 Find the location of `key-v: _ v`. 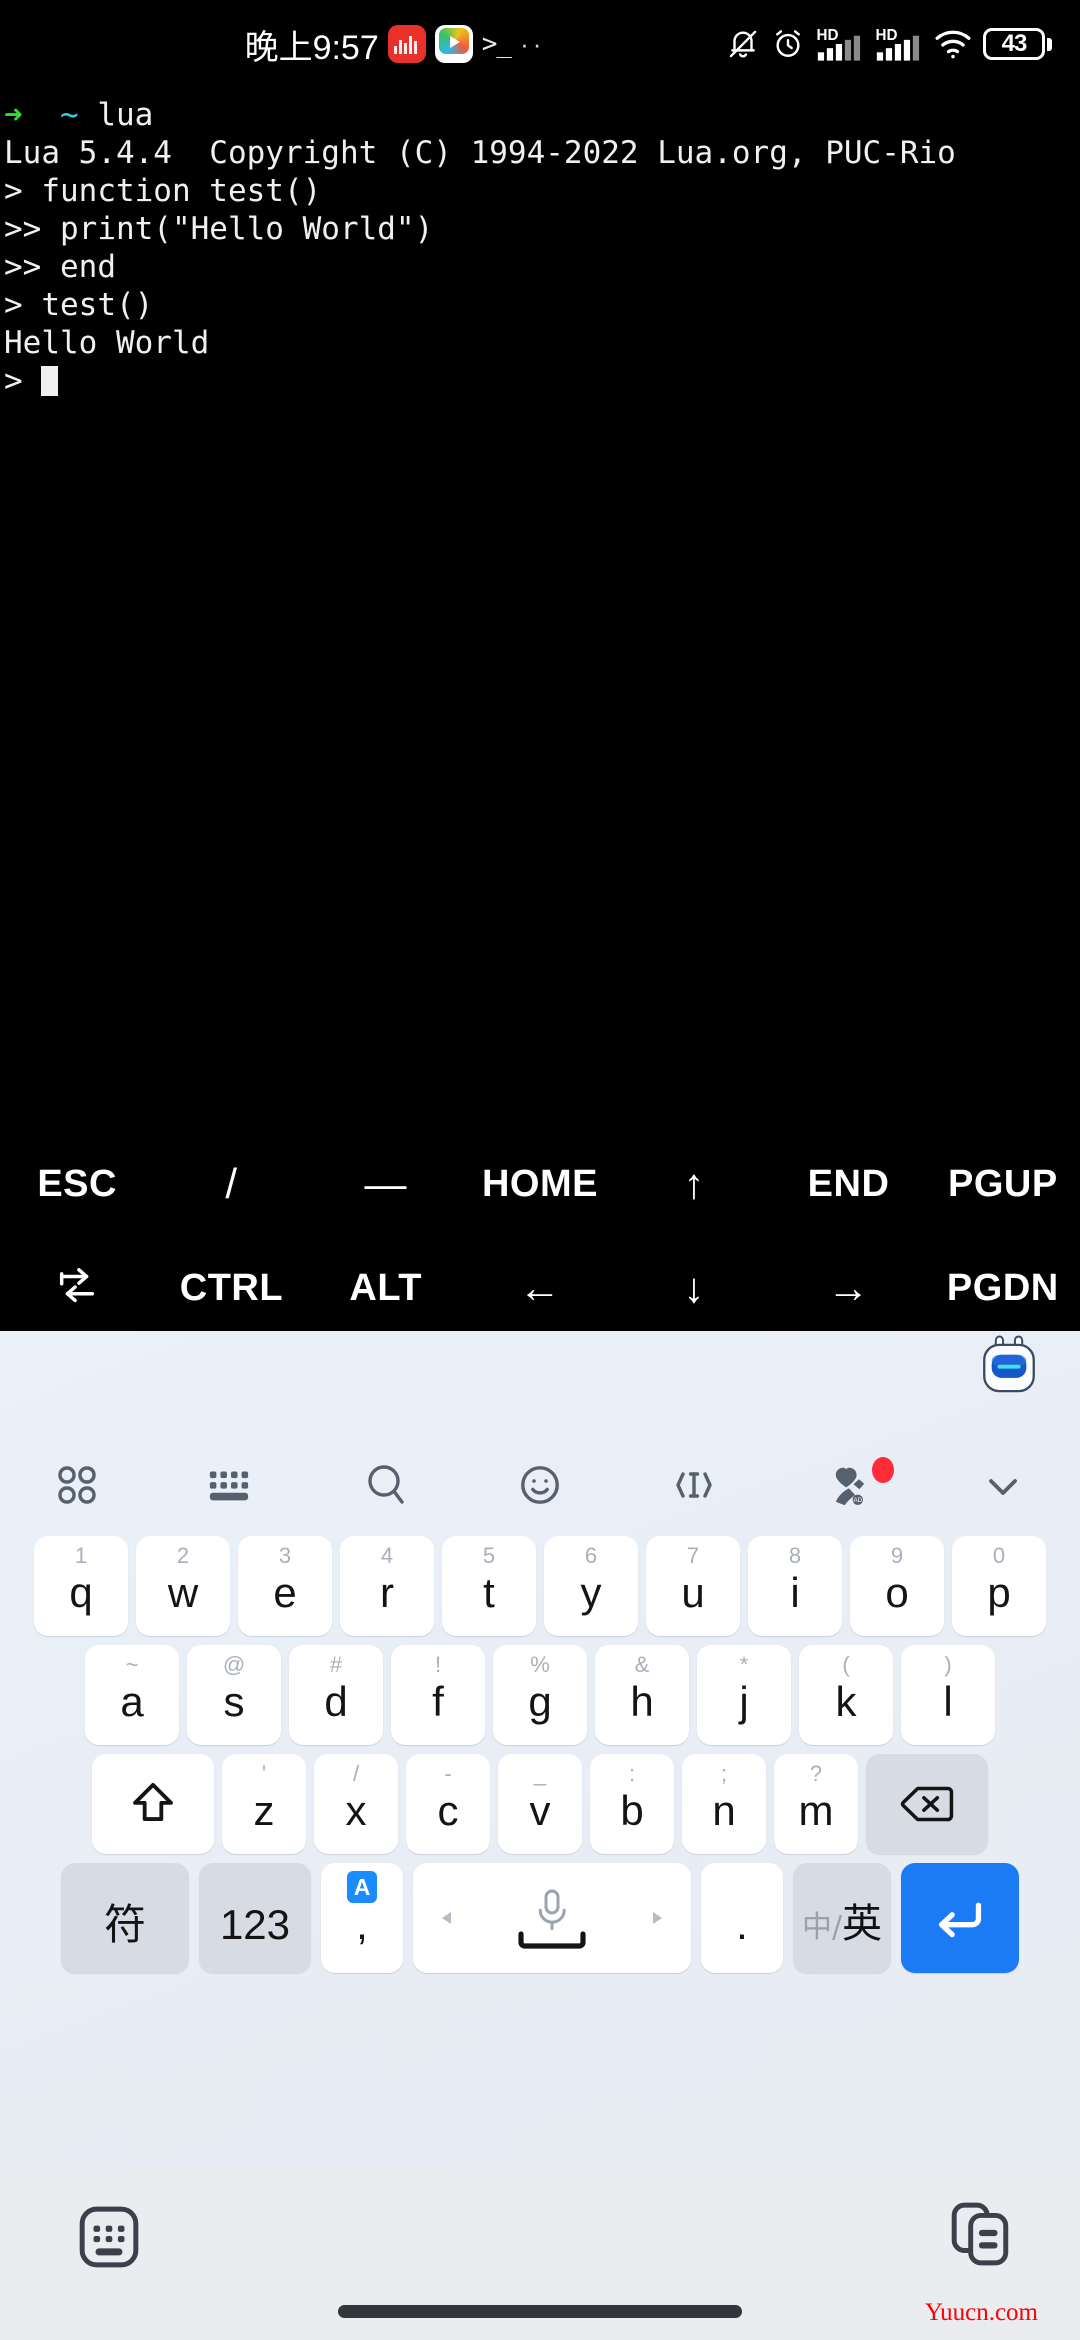

key-v: _ v is located at coordinates (540, 1804).